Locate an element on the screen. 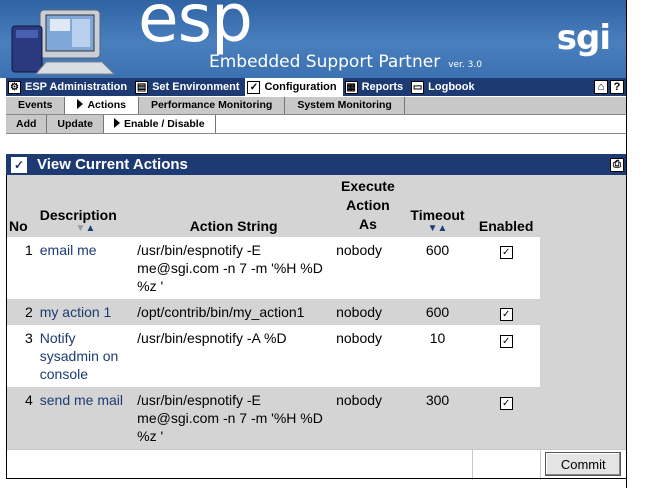 The height and width of the screenshot is (488, 649). description-link: email me is located at coordinates (68, 250).